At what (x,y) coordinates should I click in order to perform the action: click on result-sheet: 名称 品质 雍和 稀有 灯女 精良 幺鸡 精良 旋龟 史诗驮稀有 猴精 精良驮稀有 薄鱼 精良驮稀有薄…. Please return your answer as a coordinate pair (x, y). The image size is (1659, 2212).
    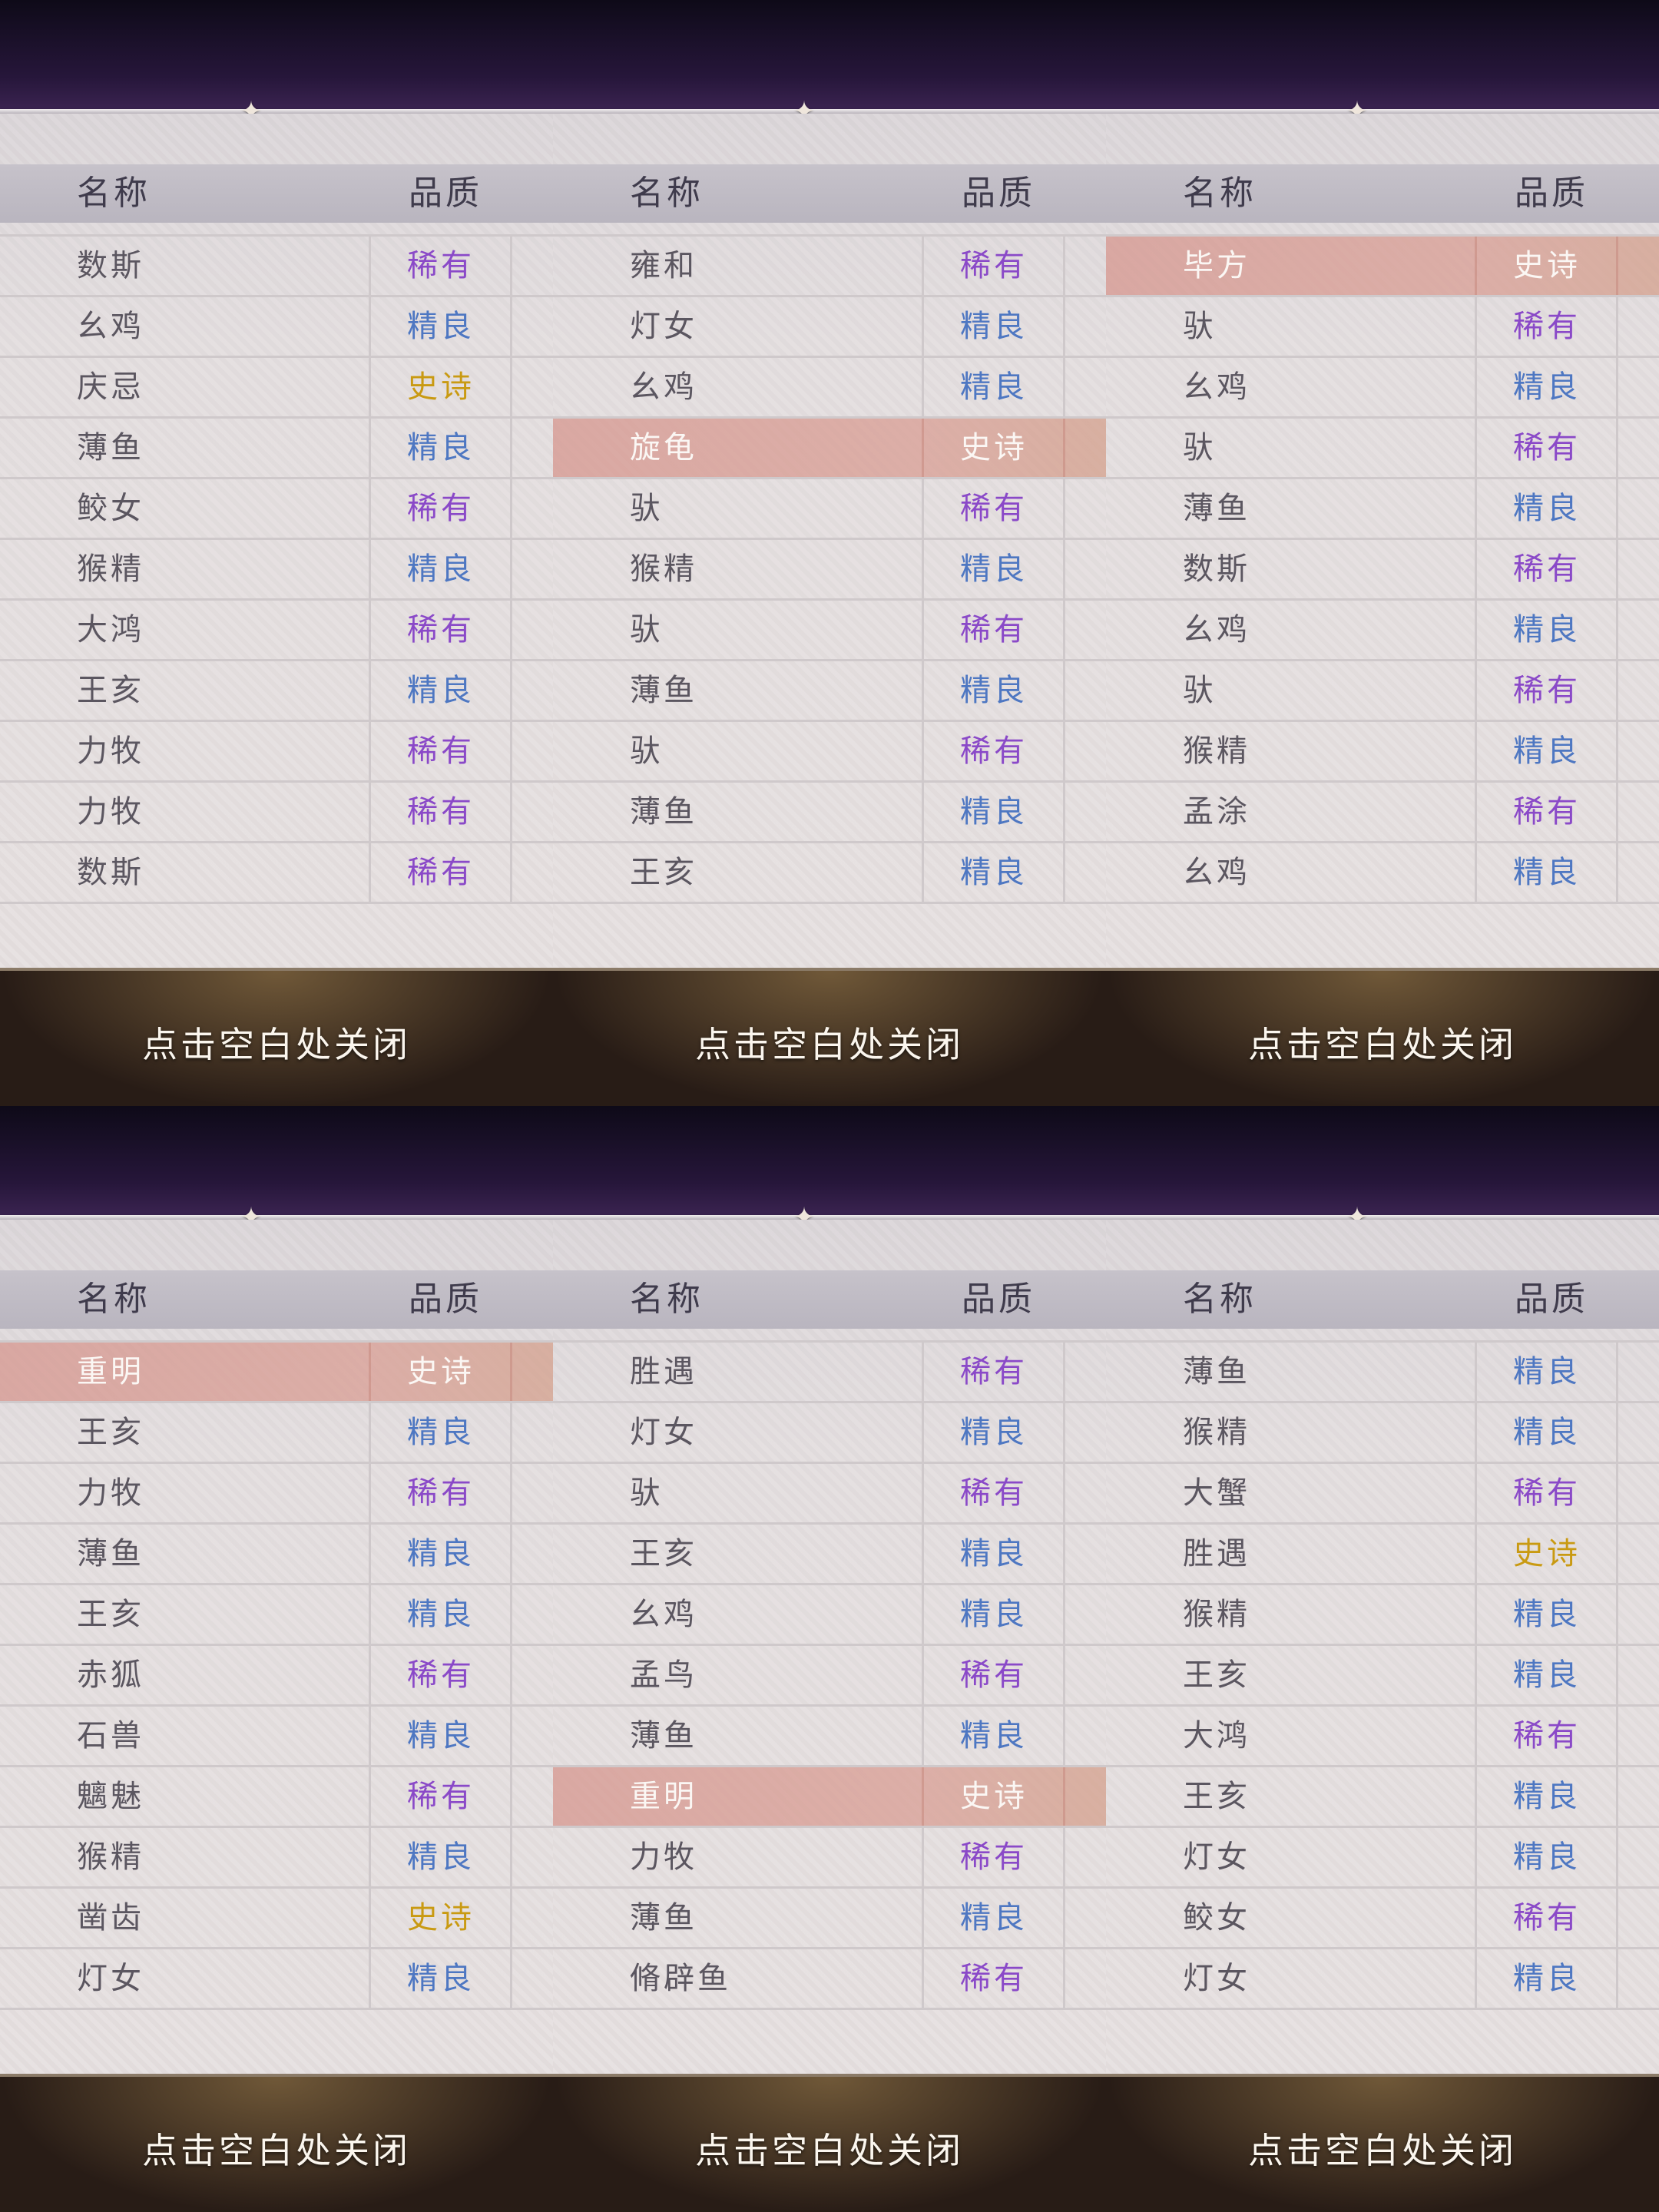
    Looking at the image, I should click on (829, 597).